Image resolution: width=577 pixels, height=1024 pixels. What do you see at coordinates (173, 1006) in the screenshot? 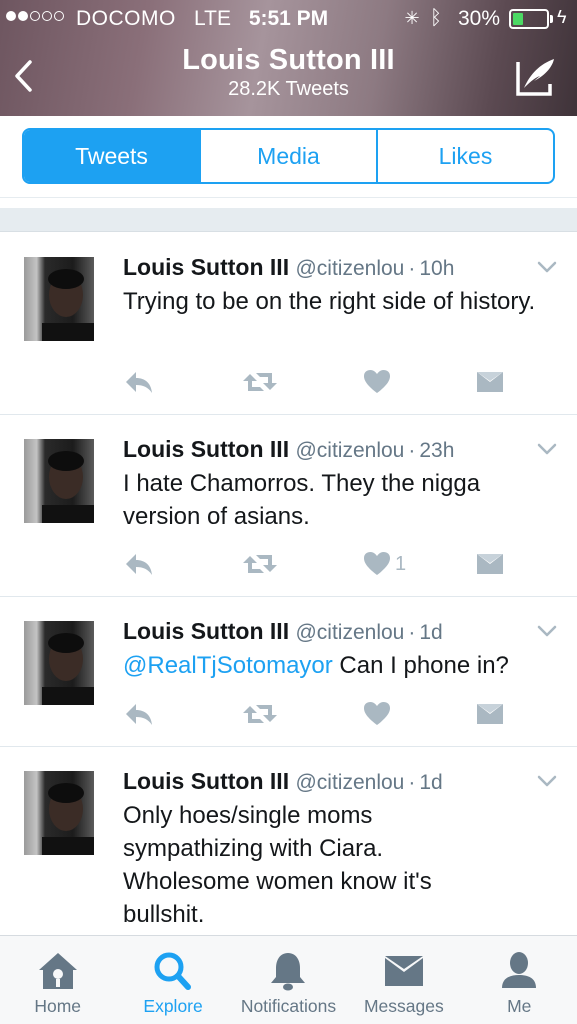
I see `tab-label: Explore` at bounding box center [173, 1006].